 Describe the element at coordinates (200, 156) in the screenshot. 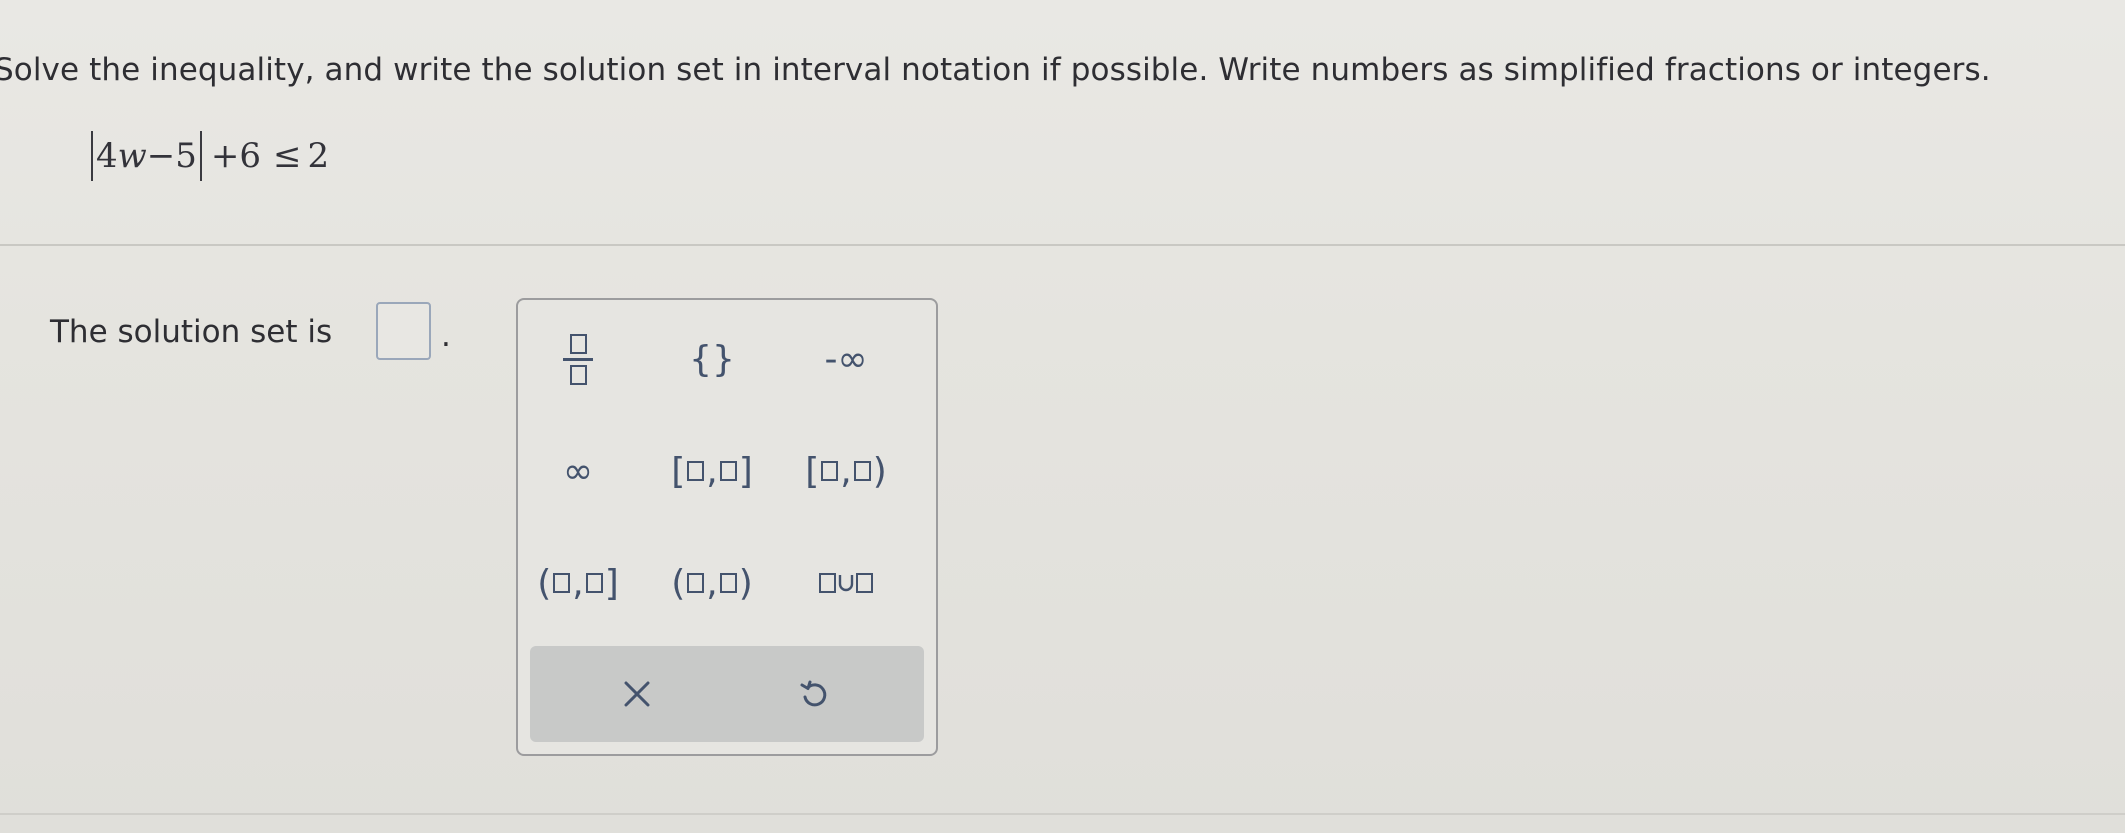

I see `abs-bar-right` at that location.